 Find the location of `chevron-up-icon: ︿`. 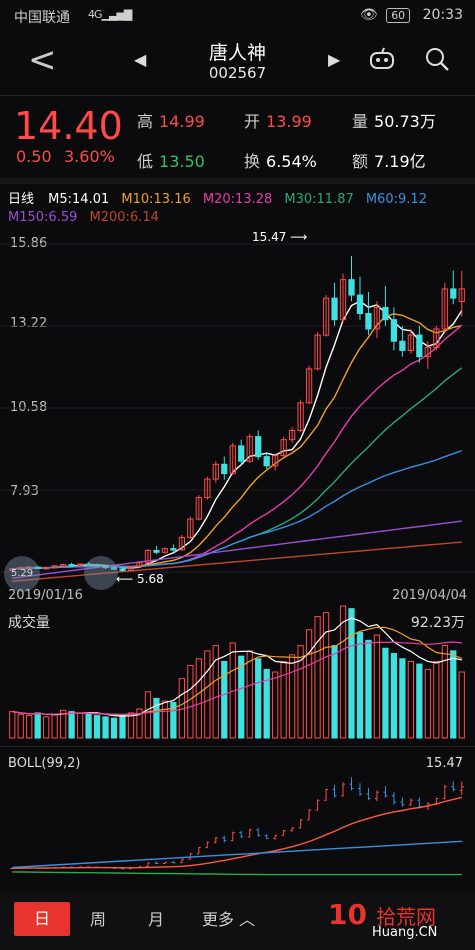

chevron-up-icon: ︿ is located at coordinates (247, 919).